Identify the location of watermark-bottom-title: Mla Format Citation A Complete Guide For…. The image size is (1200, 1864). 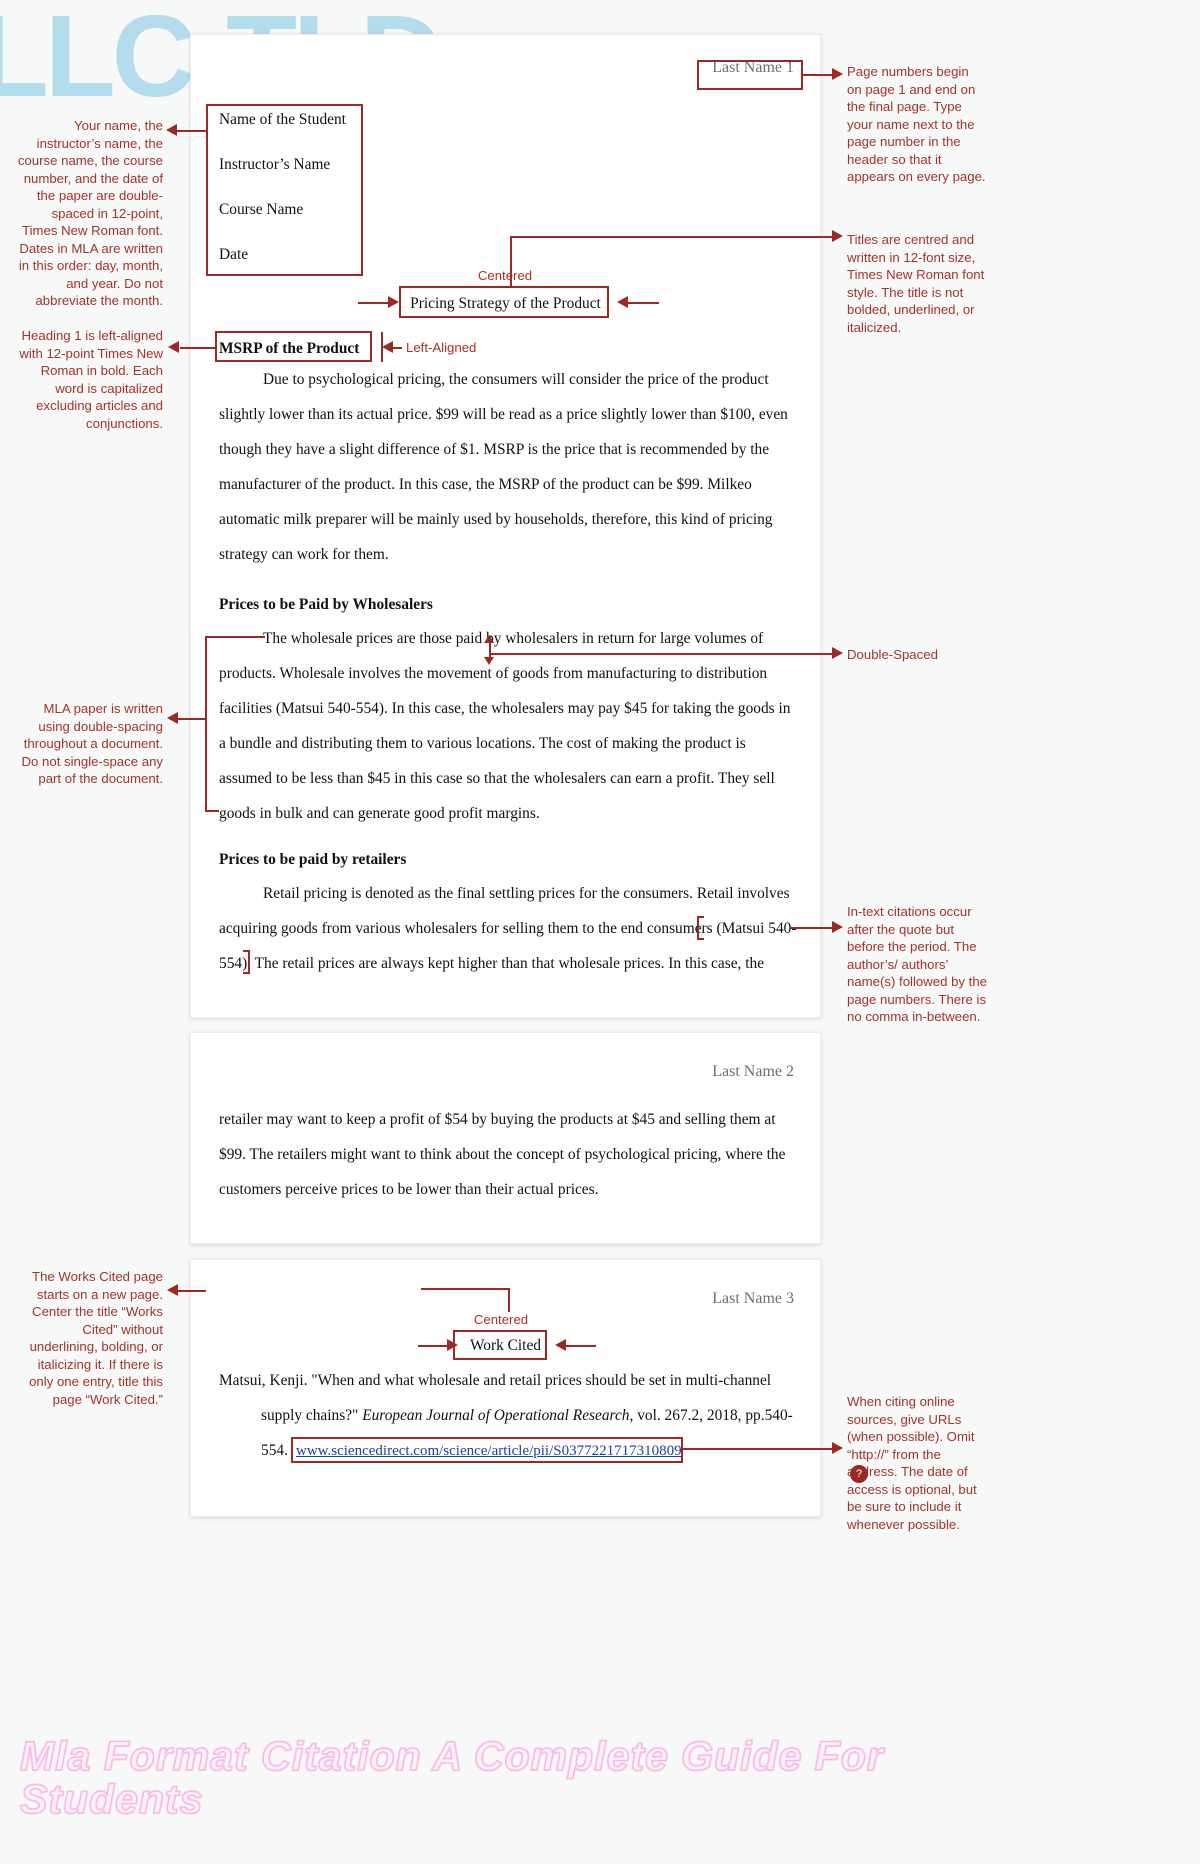
(451, 1778).